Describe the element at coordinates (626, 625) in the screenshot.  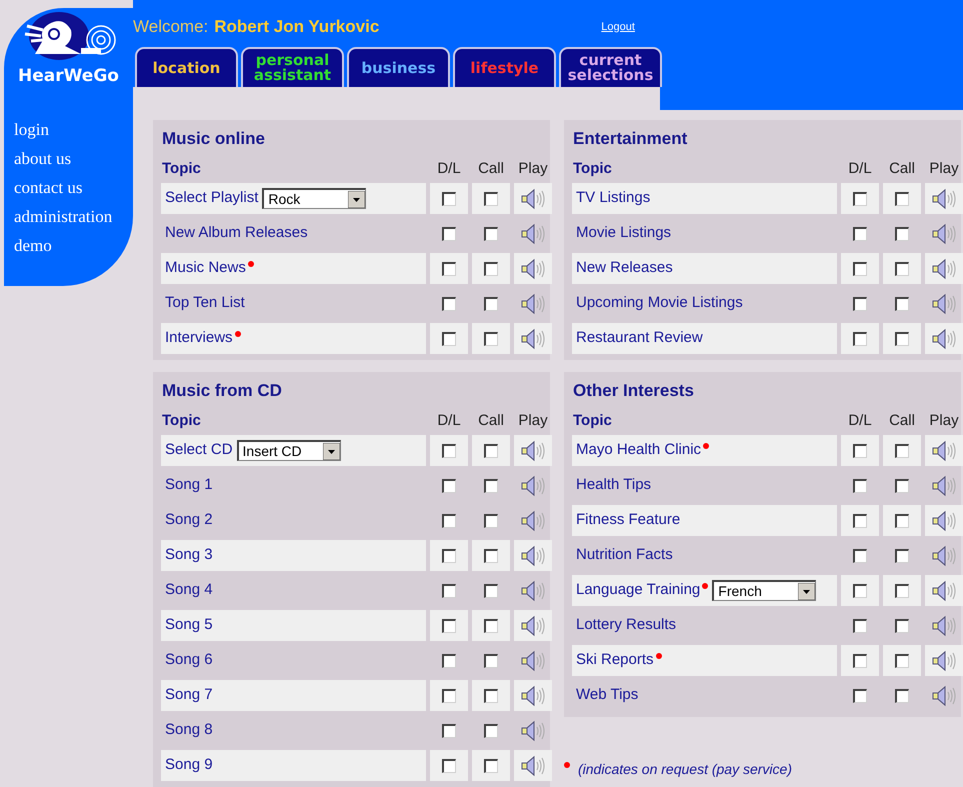
I see `topic-link: Lottery Results` at that location.